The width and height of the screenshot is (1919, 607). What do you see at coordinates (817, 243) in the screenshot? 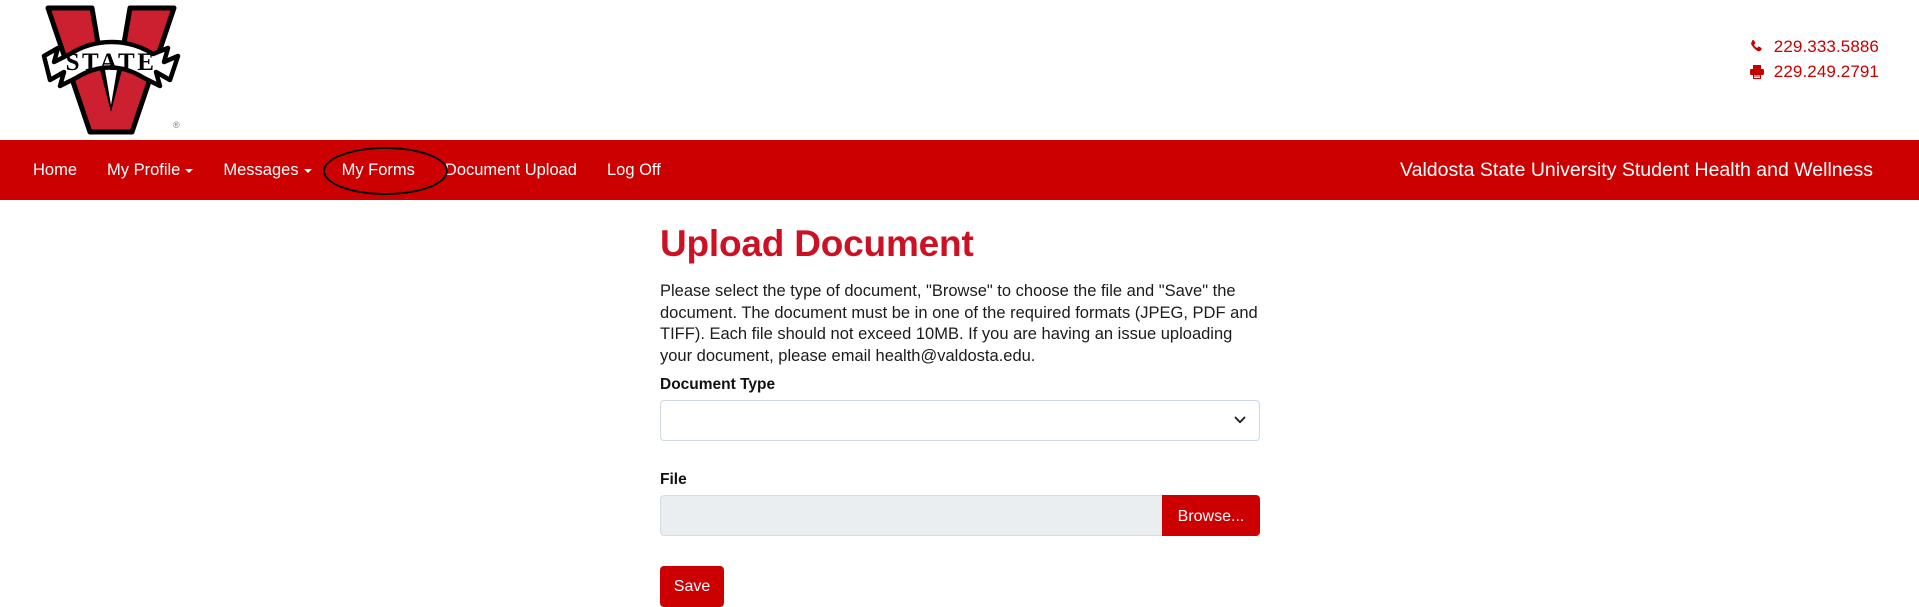
I see `page-title: Upload Document` at bounding box center [817, 243].